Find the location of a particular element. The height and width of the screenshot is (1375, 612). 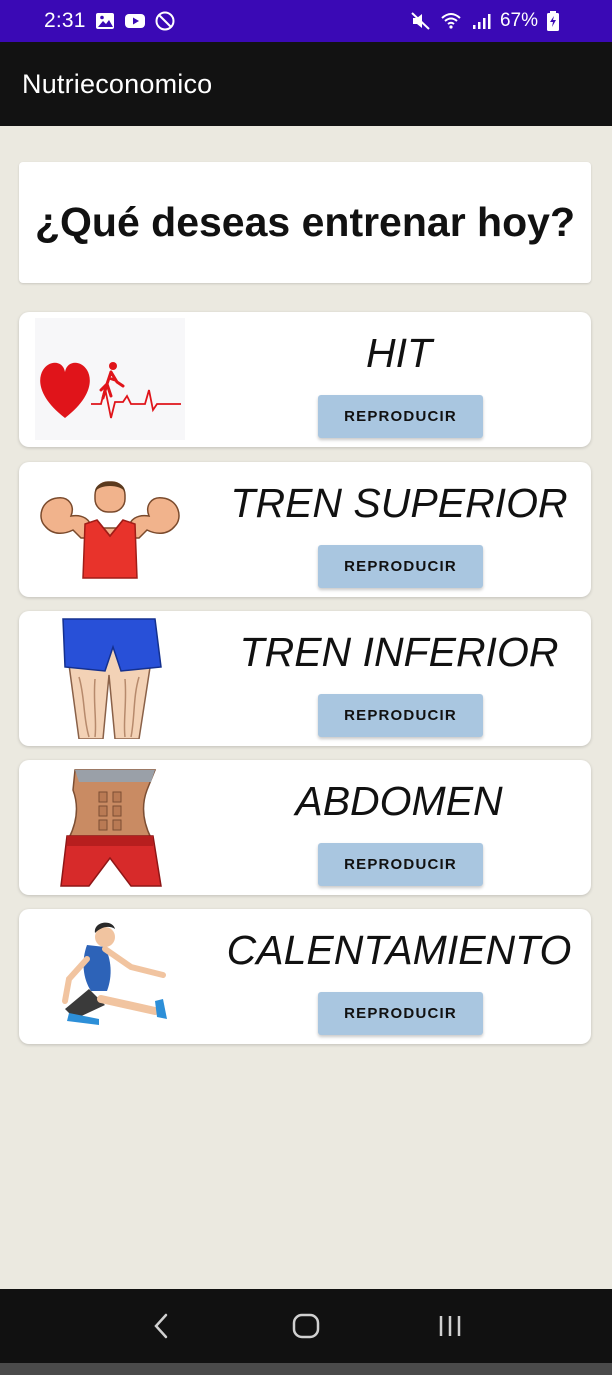

navigation-bar is located at coordinates (306, 1326).